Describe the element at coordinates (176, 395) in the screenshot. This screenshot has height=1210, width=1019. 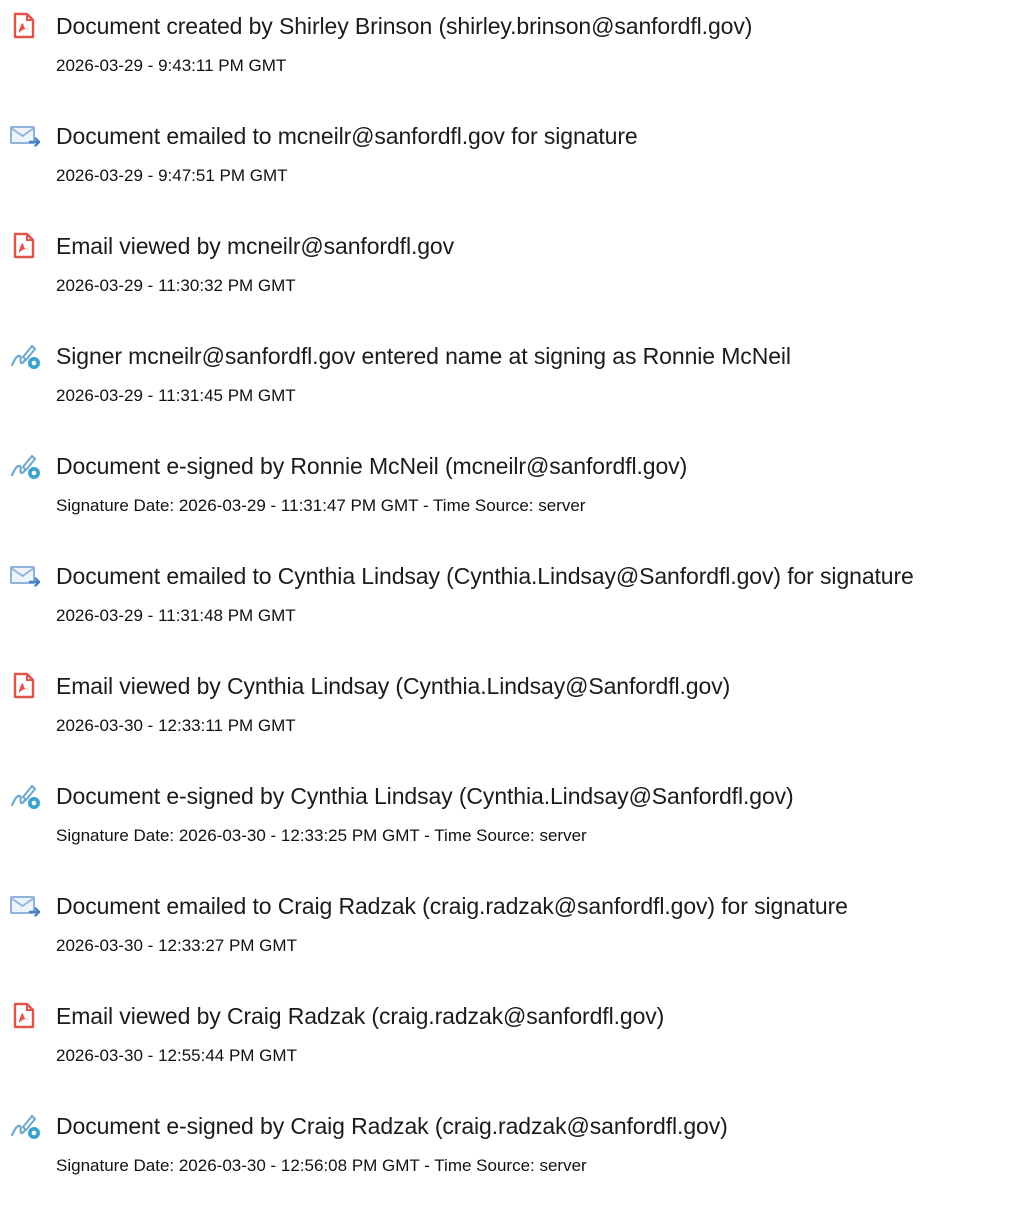
I see `event-timestamp: 2026-03-29 - 11:31:45 PM GMT` at that location.